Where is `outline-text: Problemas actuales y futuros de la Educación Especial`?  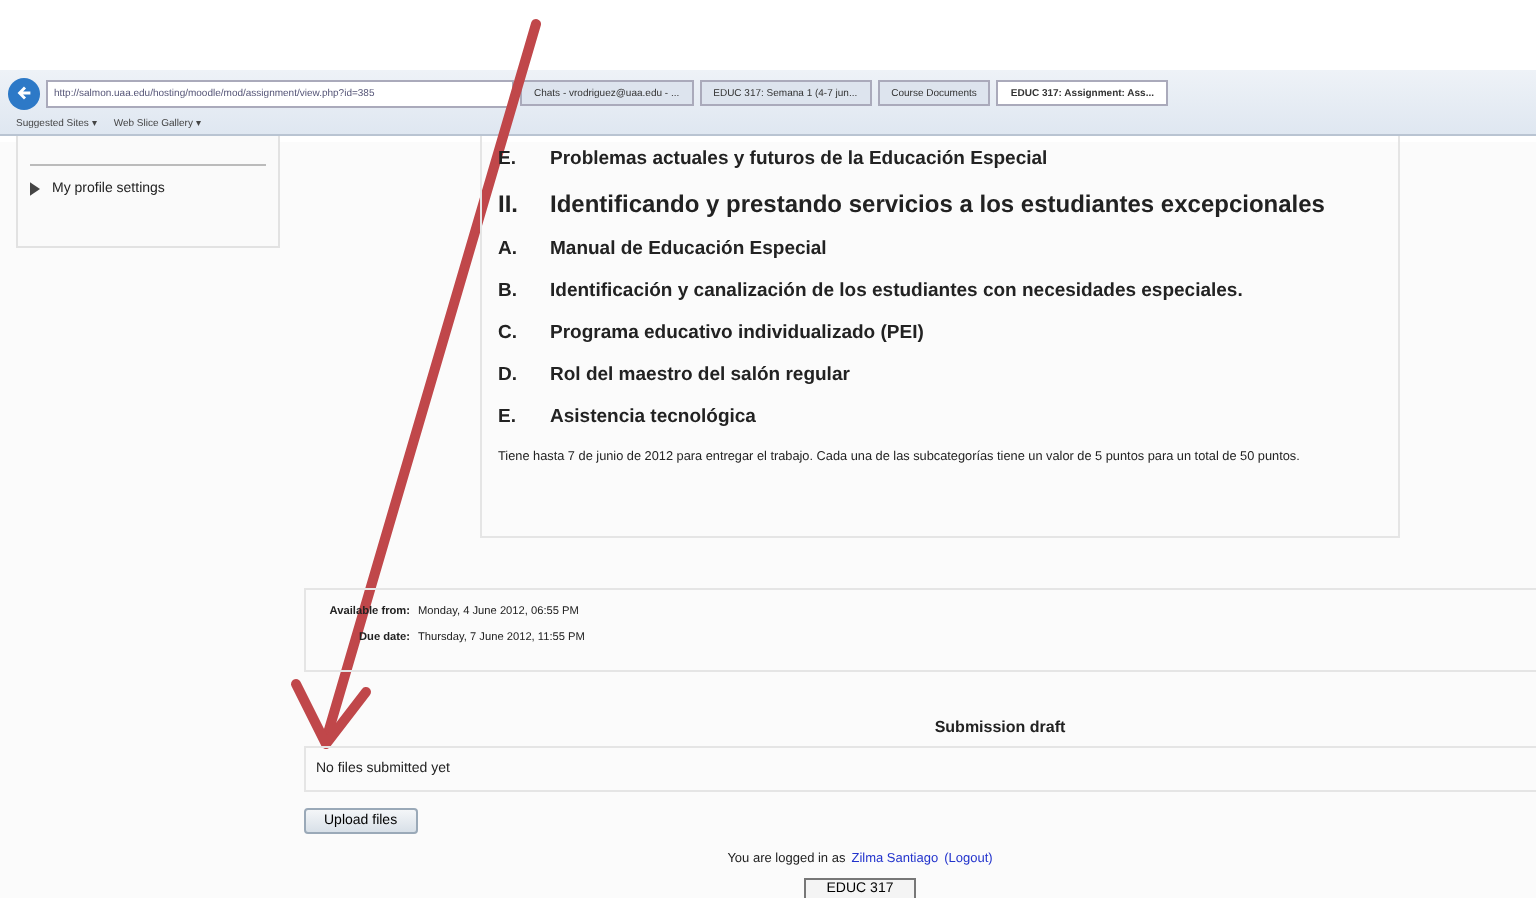
outline-text: Problemas actuales y futuros de la Educación Especial is located at coordinates (799, 159).